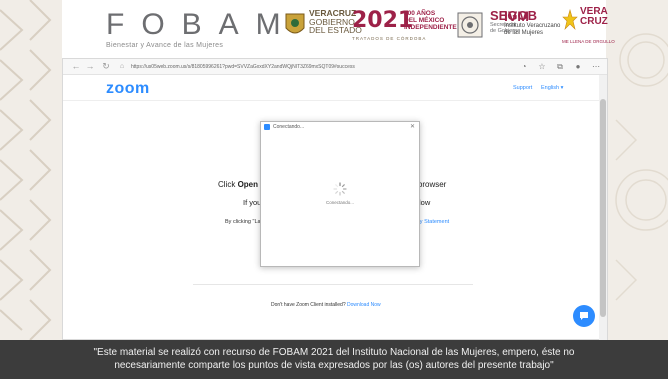 The image size is (668, 379). What do you see at coordinates (106, 66) in the screenshot?
I see `refresh-icon: ↻` at bounding box center [106, 66].